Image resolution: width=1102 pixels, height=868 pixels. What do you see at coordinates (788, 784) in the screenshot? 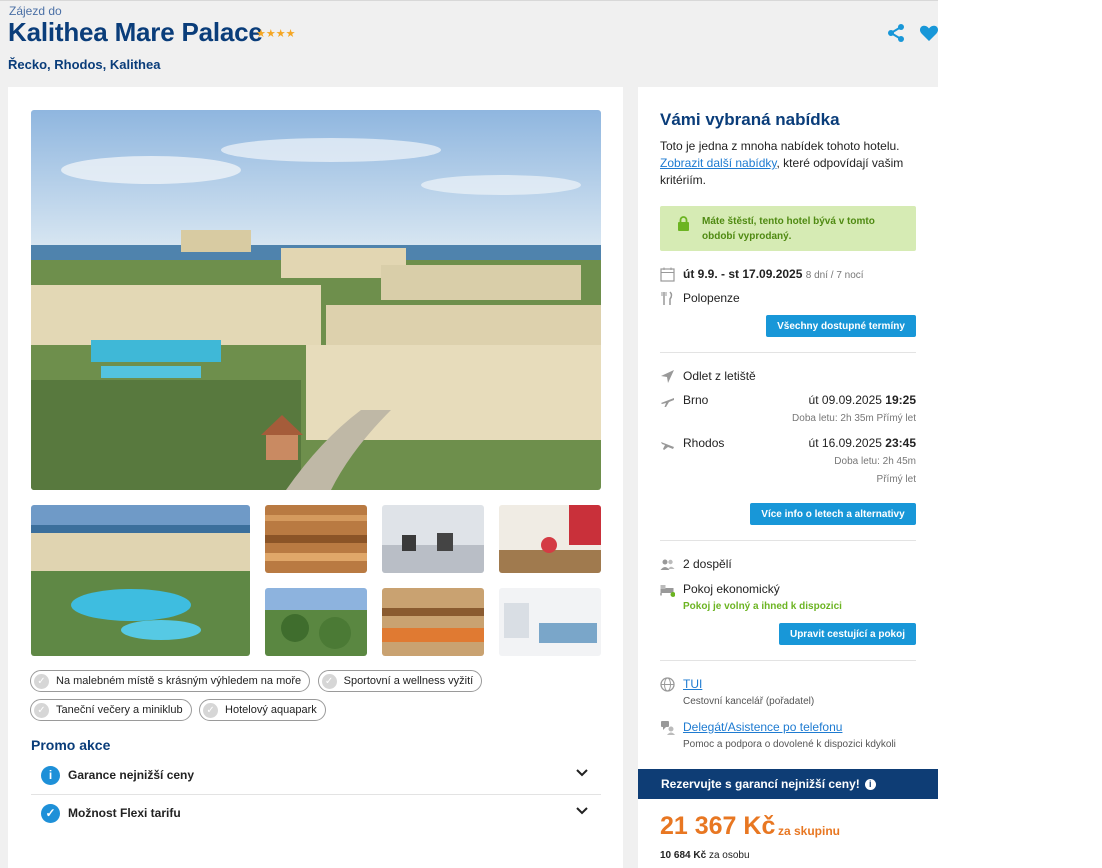
I see `booking-banner: Rezervujte s garancí nejnižší ceny! i` at bounding box center [788, 784].